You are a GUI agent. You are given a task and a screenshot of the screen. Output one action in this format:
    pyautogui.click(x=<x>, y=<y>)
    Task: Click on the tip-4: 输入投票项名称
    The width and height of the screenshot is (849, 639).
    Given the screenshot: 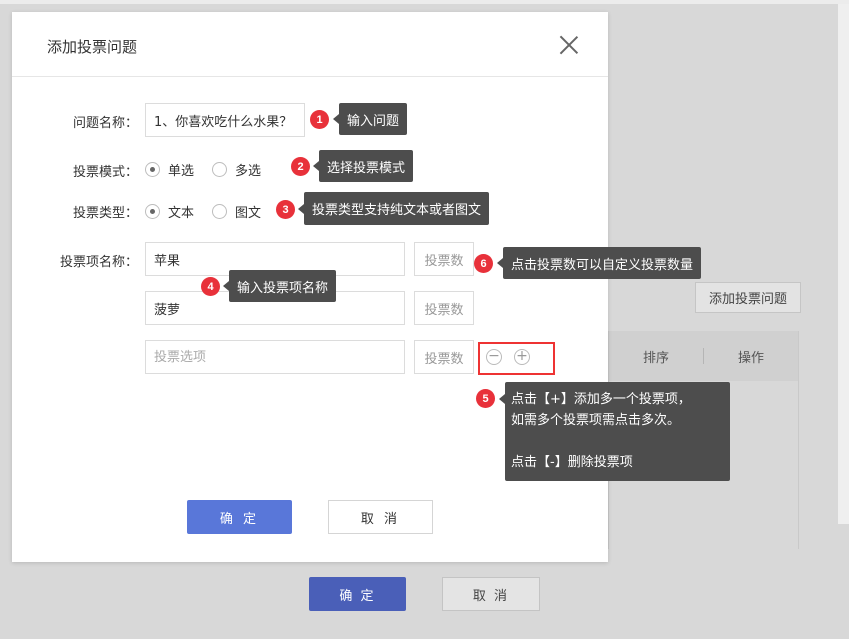 What is the action you would take?
    pyautogui.click(x=279, y=286)
    